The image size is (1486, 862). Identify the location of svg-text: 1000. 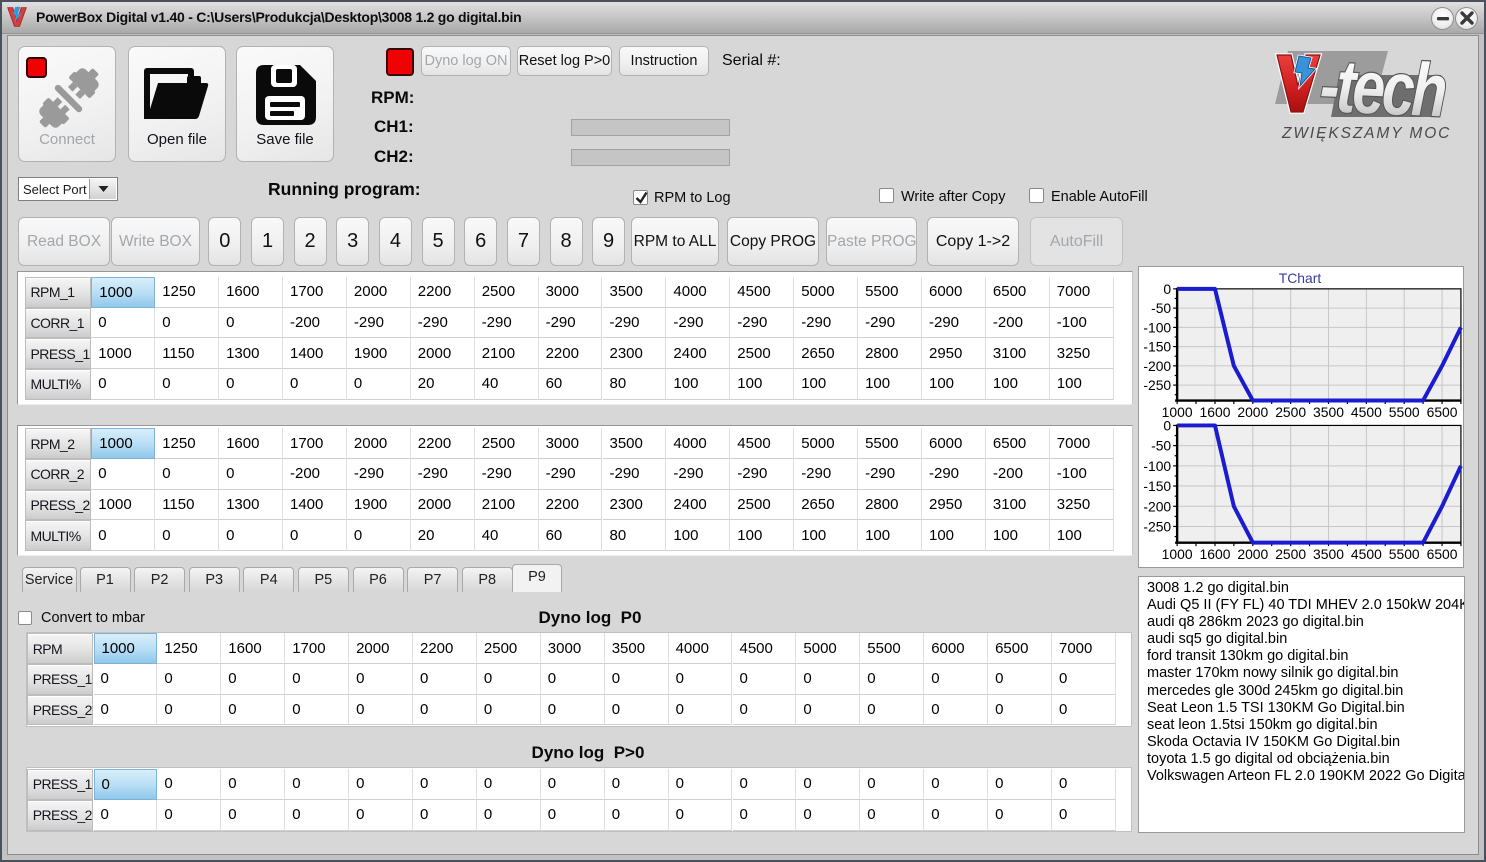
(1177, 554).